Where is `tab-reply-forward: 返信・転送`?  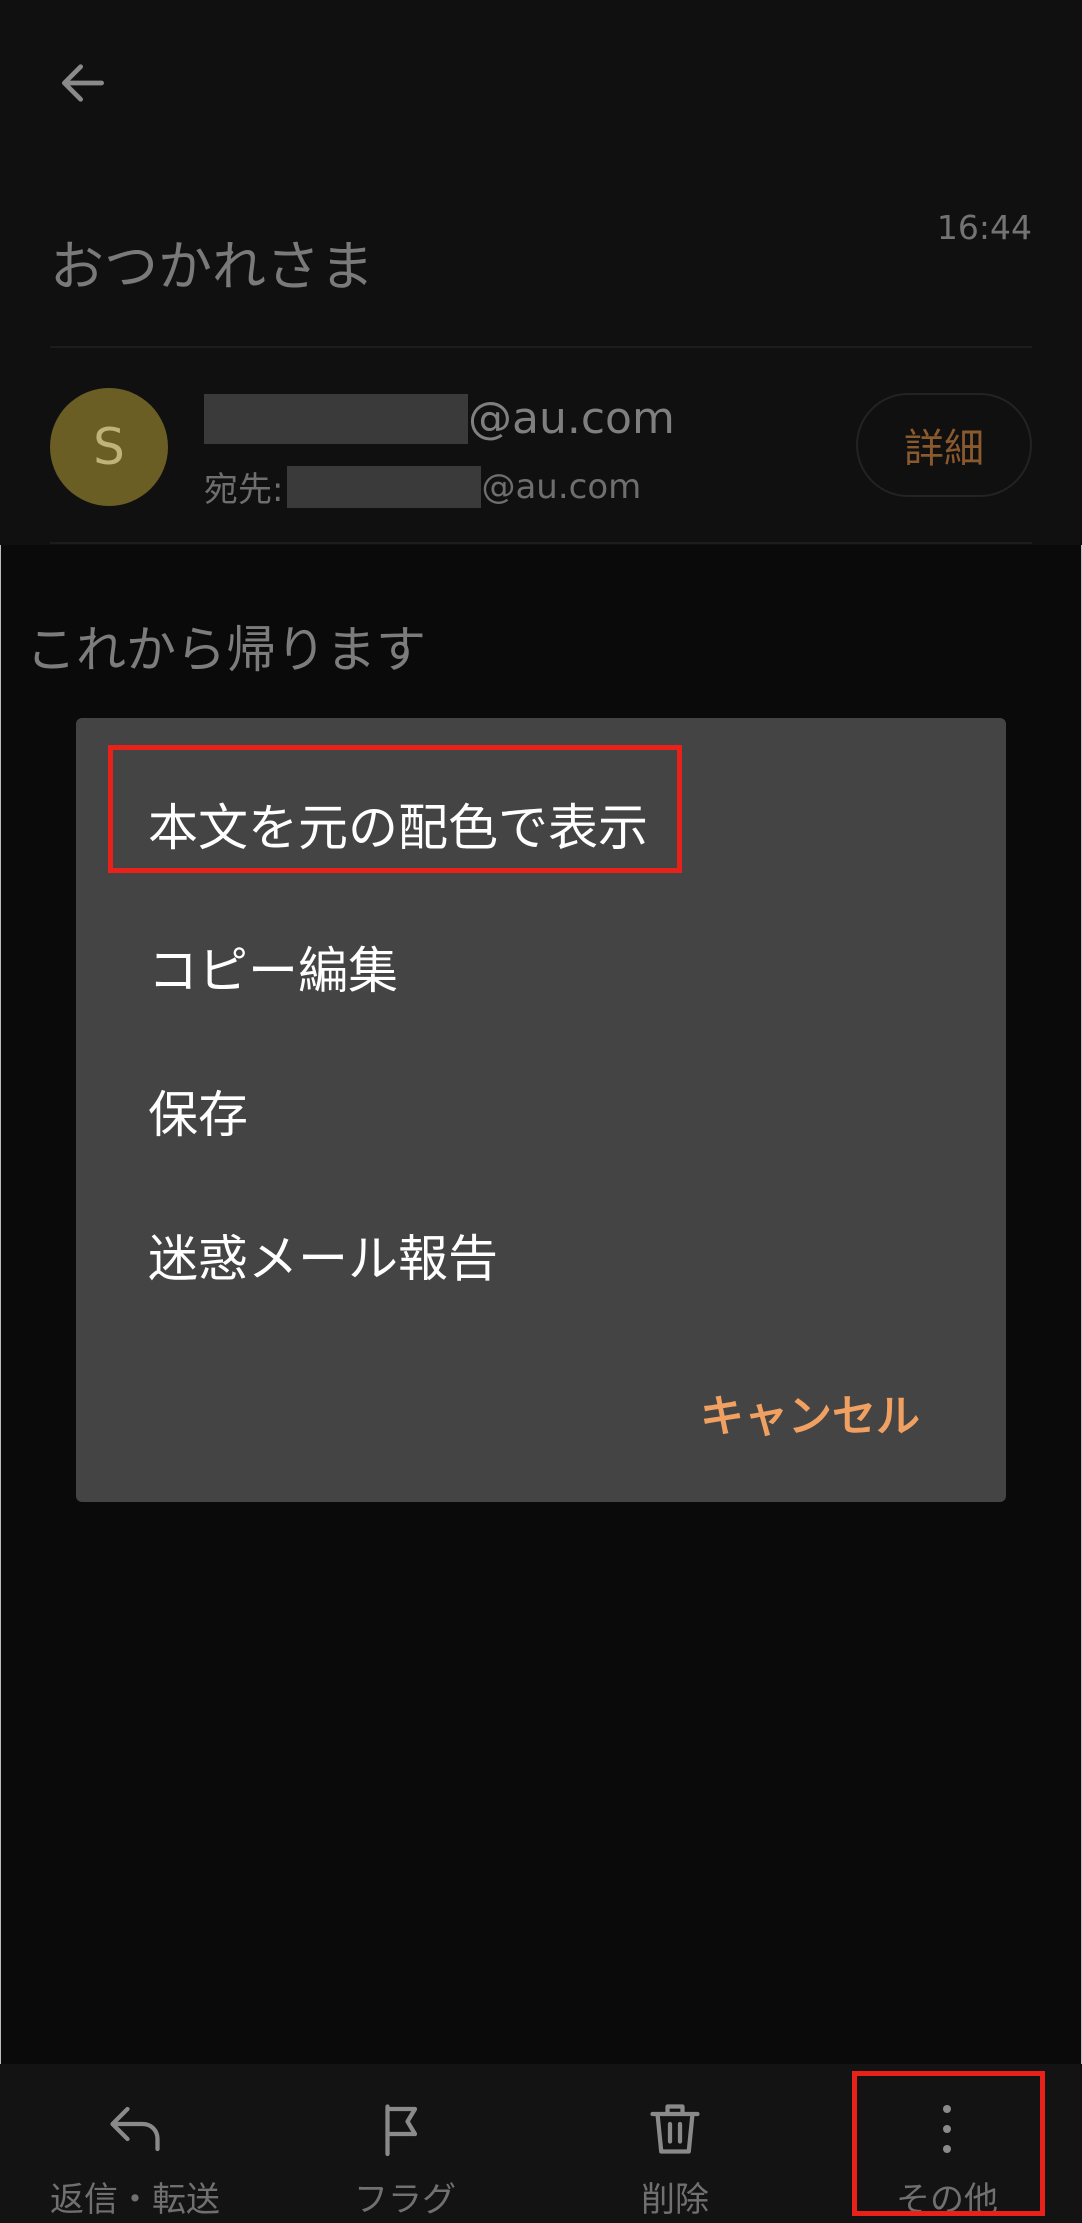
tab-reply-forward: 返信・転送 is located at coordinates (135, 2143).